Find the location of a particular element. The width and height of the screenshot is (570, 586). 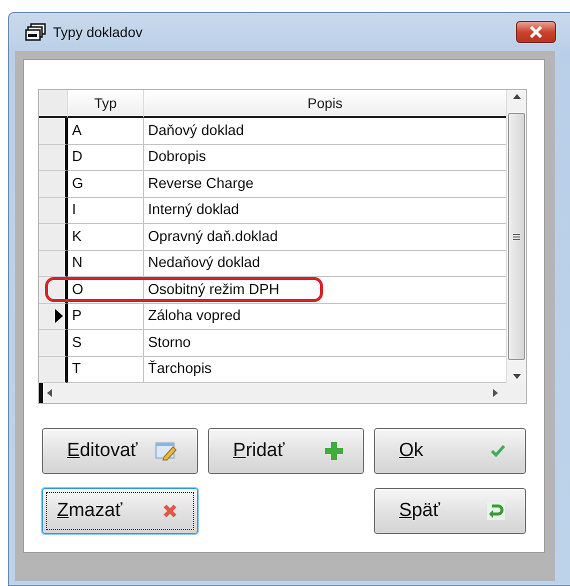

table-cell: S is located at coordinates (105, 343).